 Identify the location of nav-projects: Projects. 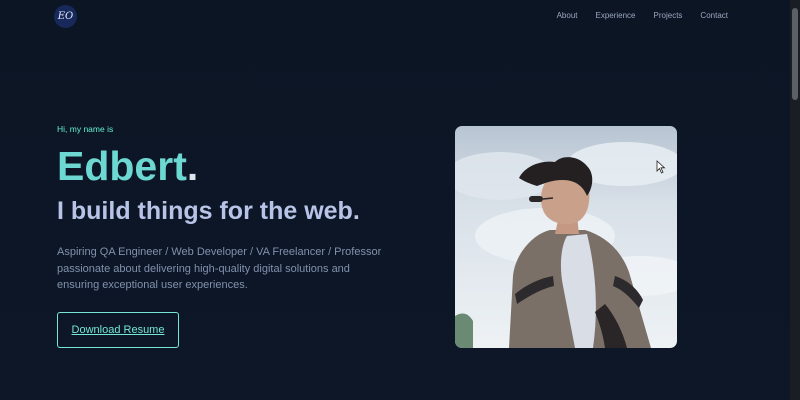
(668, 15).